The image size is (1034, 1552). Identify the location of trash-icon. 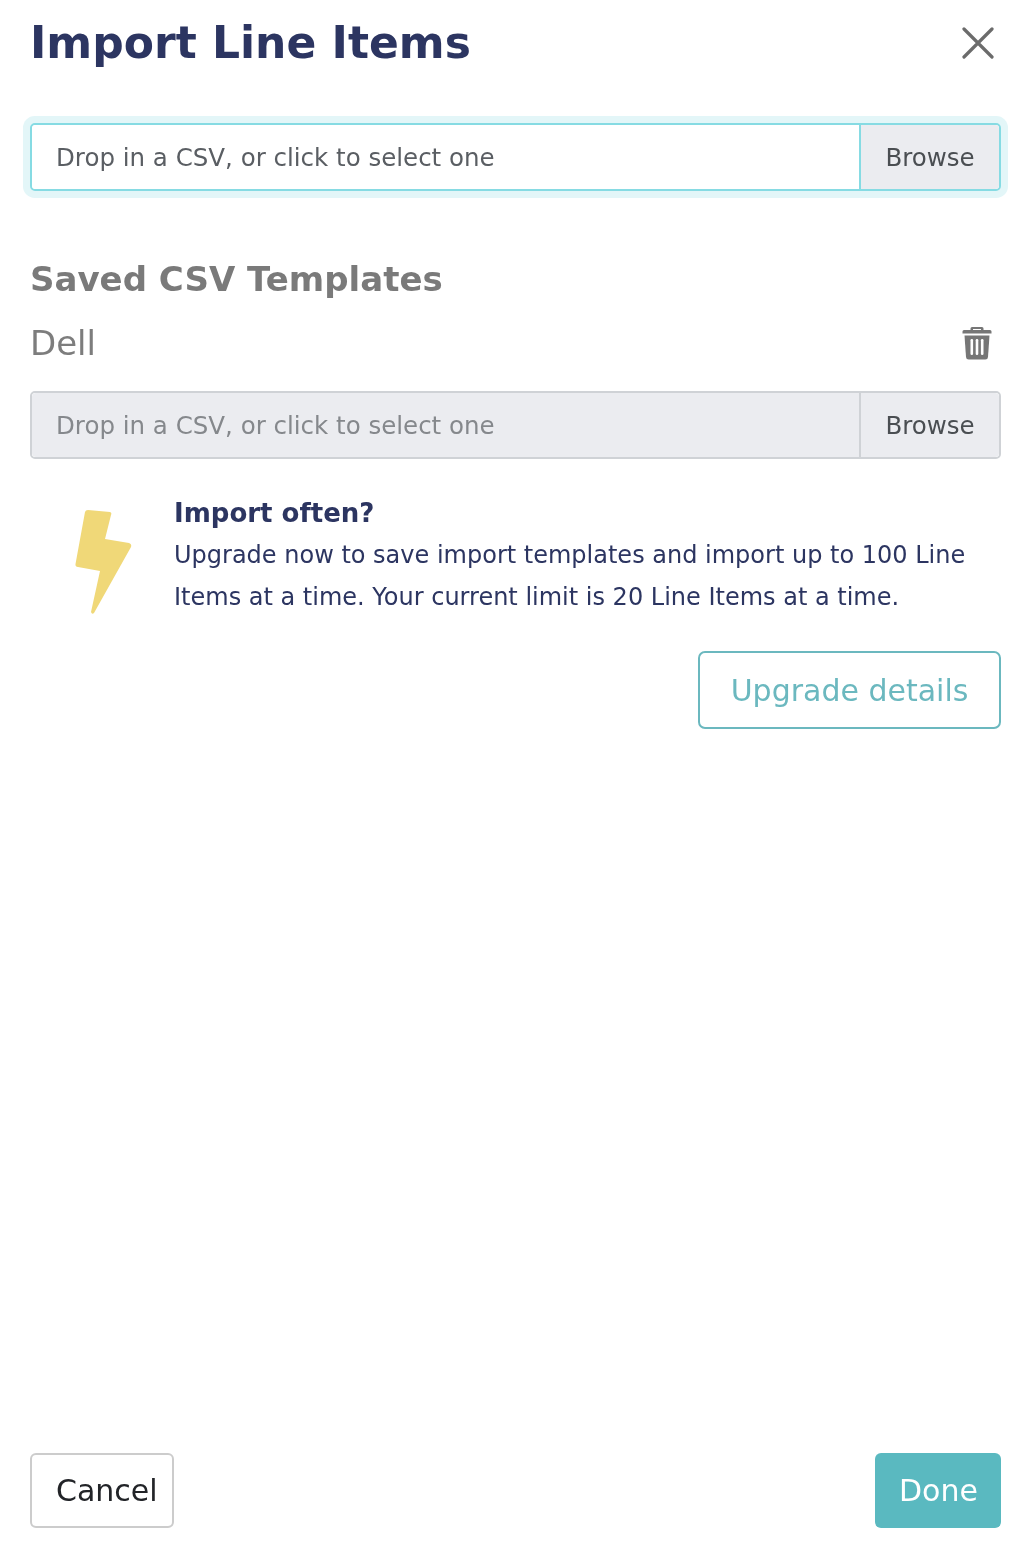
(977, 343).